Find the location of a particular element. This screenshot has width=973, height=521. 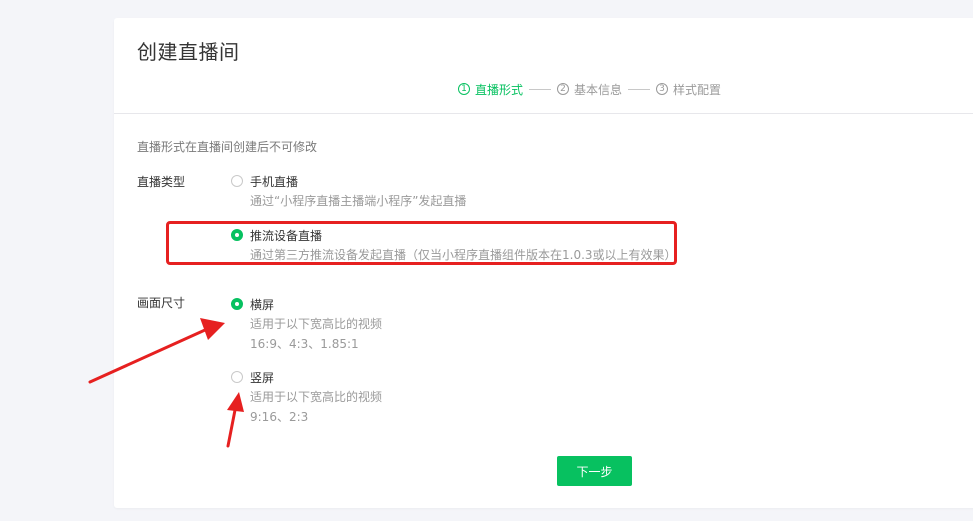

option-title: 竖屏 is located at coordinates (262, 378).